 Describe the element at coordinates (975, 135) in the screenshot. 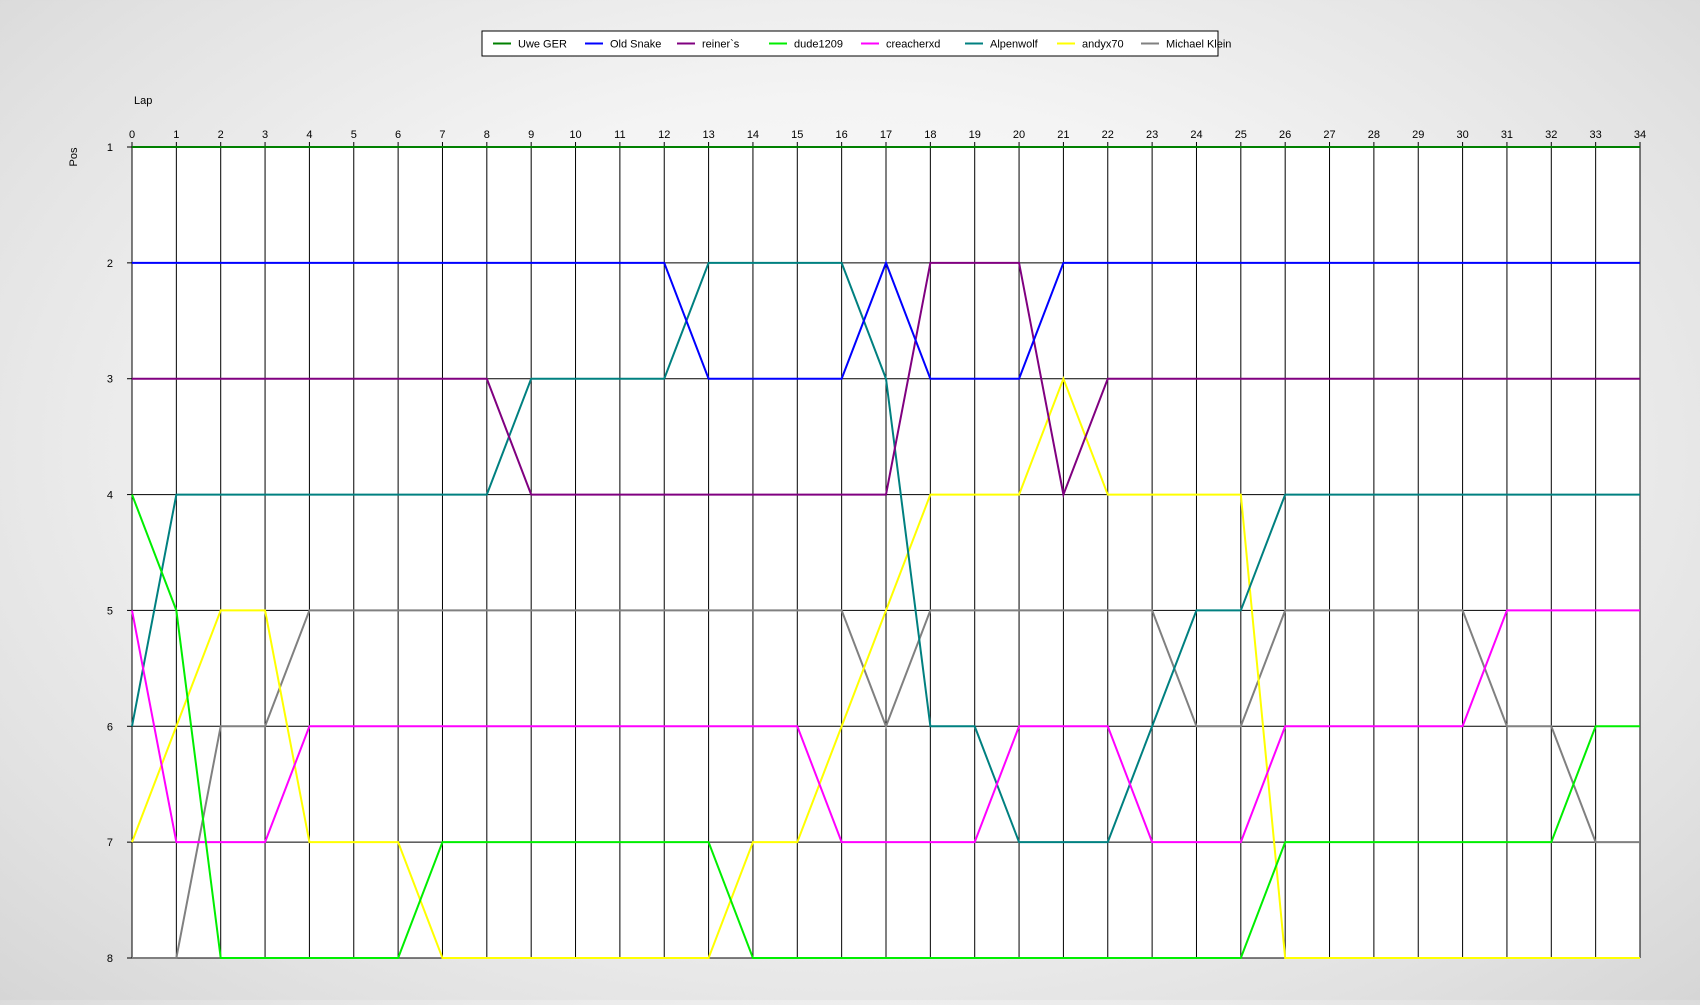

I see `x-tick-label-19: 19` at that location.